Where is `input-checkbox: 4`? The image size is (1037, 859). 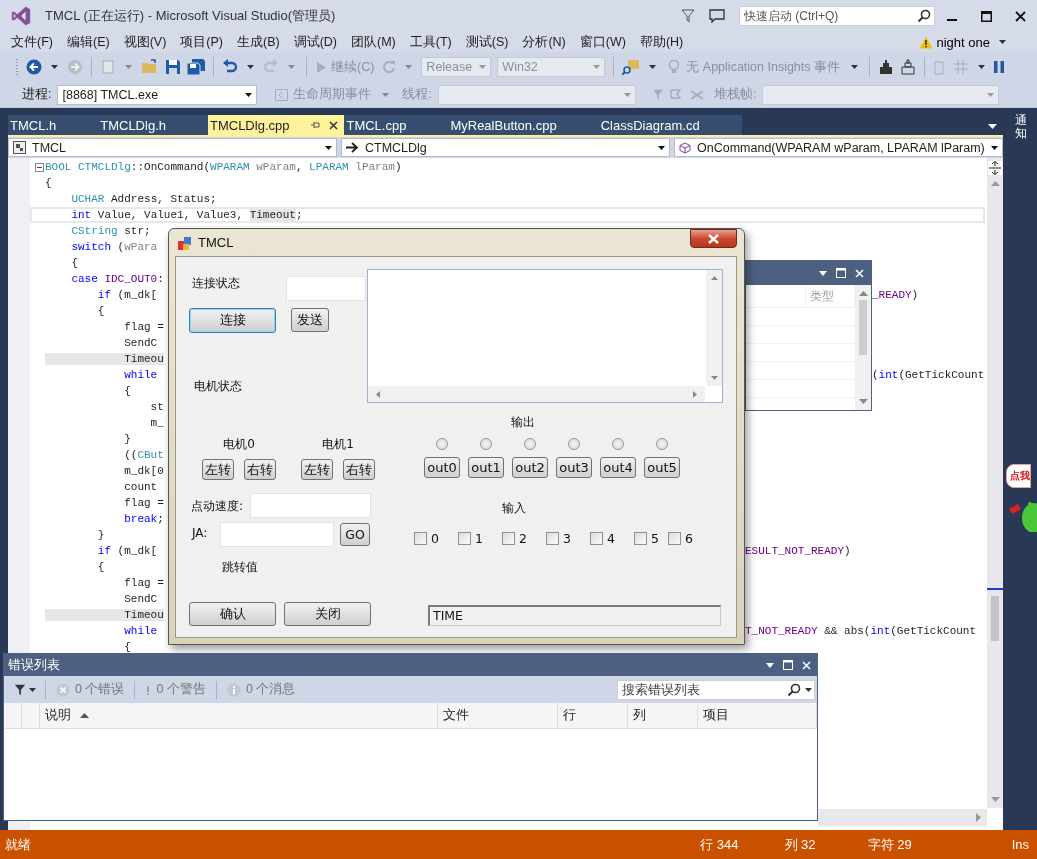
input-checkbox: 4 is located at coordinates (607, 538).